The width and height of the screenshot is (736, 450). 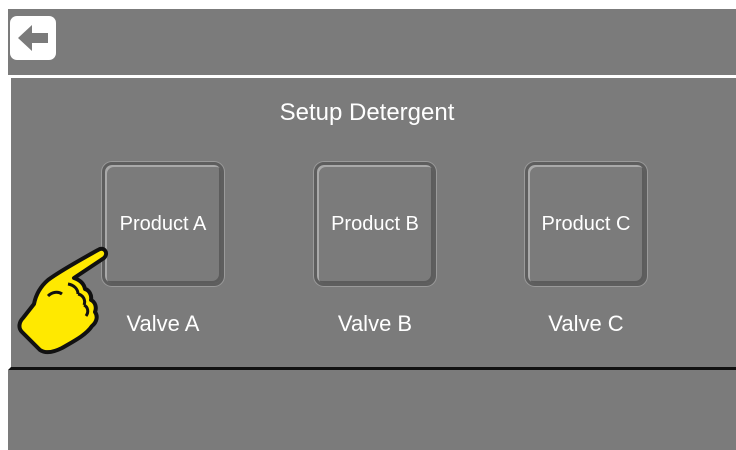 I want to click on arrow-left-icon, so click(x=33, y=38).